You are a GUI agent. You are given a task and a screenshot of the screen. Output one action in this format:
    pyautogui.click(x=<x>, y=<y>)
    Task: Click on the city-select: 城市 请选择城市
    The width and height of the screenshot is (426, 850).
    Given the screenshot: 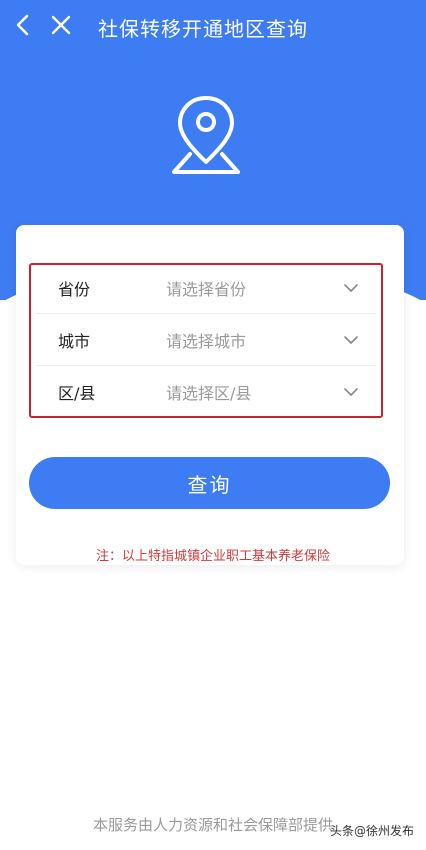 What is the action you would take?
    pyautogui.click(x=206, y=340)
    